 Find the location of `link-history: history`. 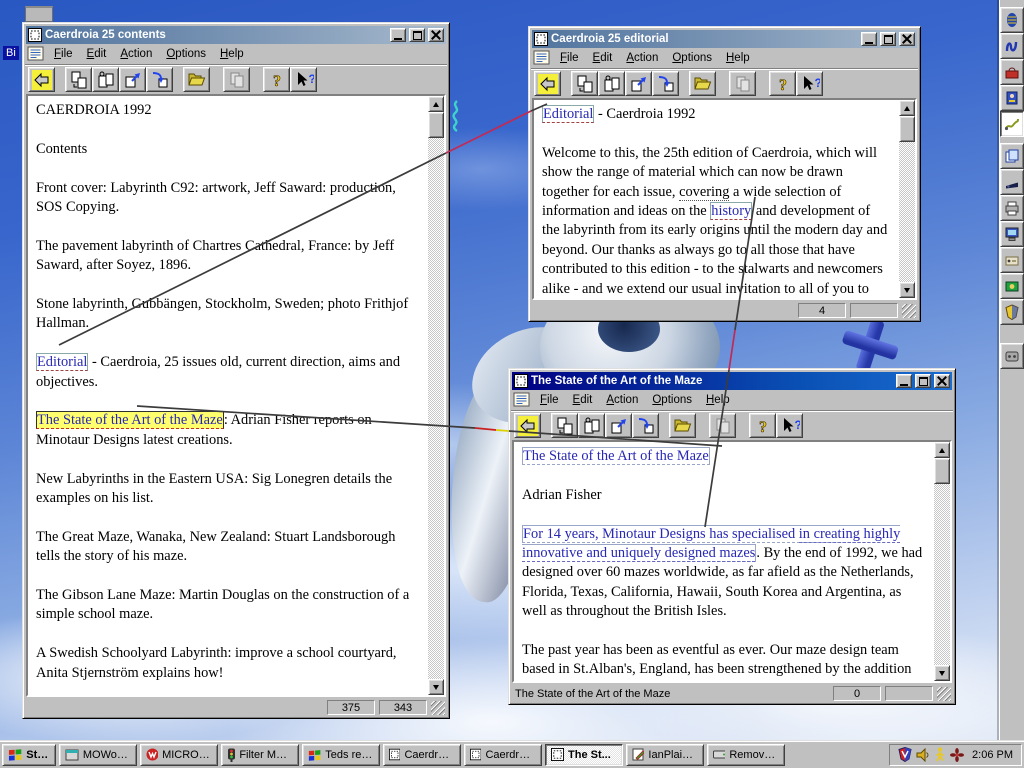

link-history: history is located at coordinates (731, 211).